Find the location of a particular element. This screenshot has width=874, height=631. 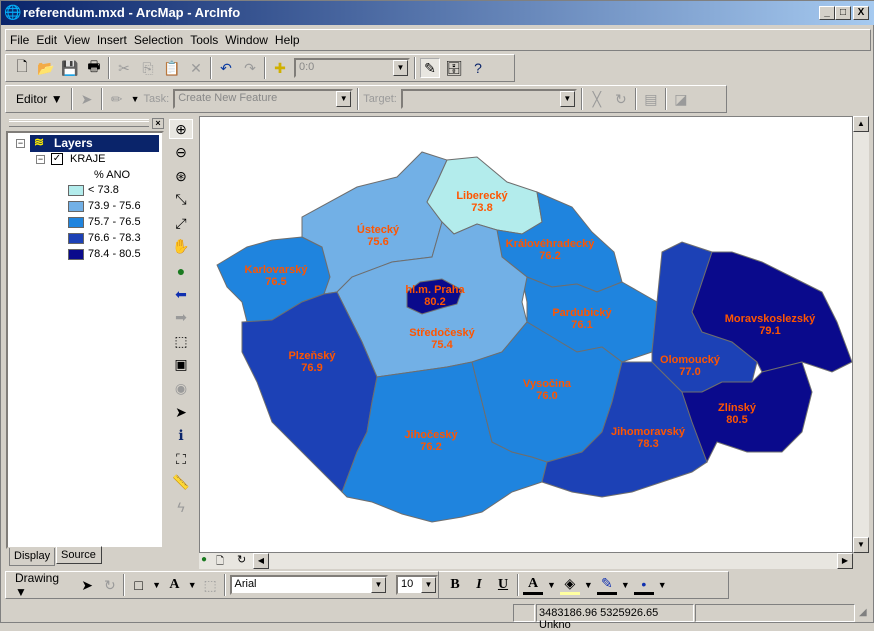

select-features-icon: ⬚ is located at coordinates (181, 341).